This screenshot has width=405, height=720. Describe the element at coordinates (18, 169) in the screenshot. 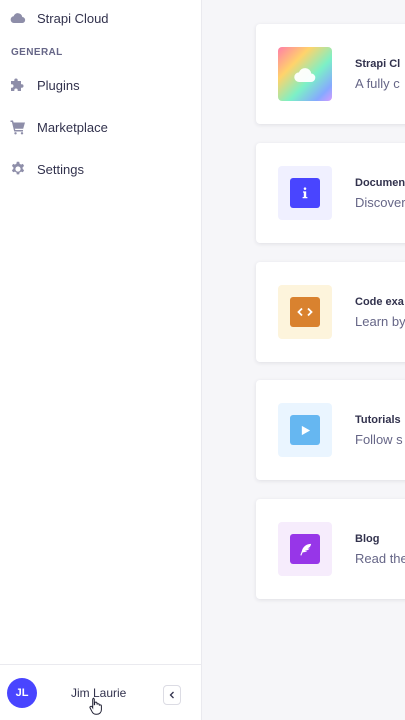

I see `gear-icon` at that location.